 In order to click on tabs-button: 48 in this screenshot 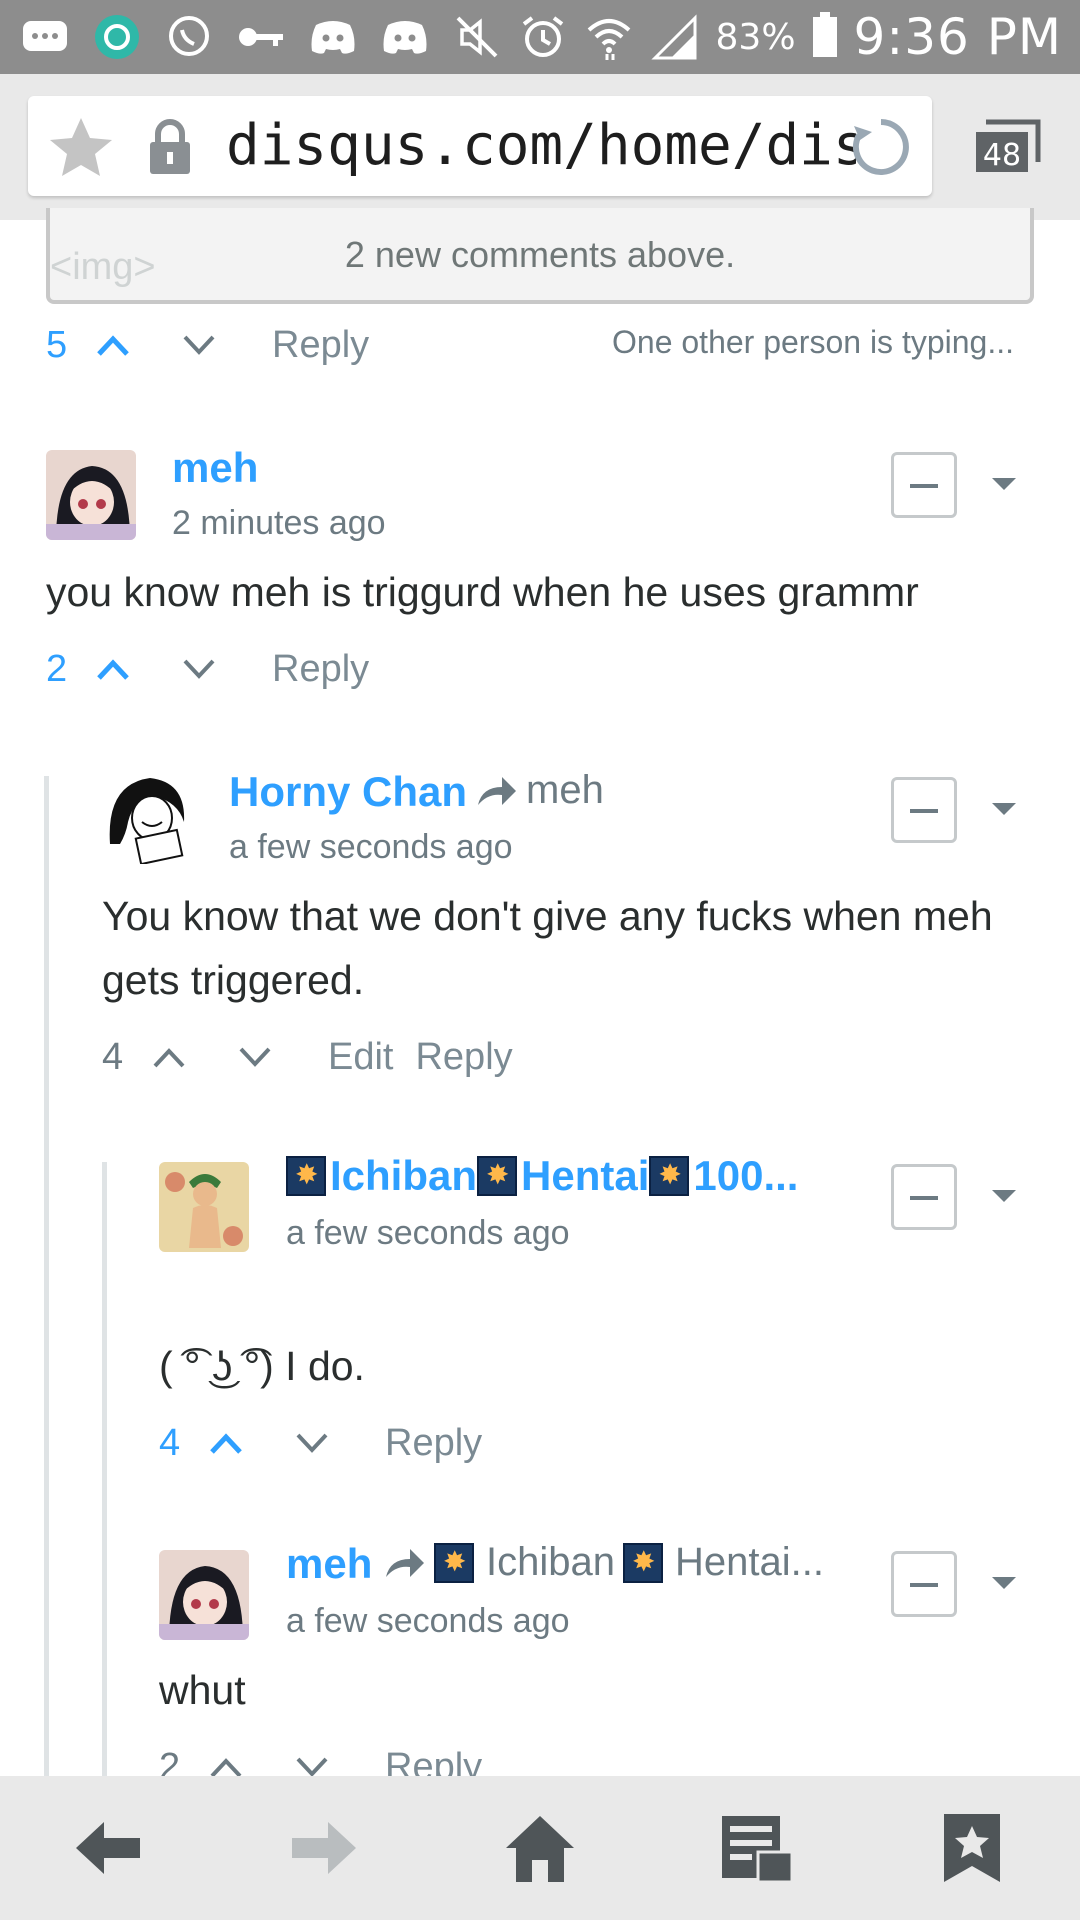, I will do `click(1007, 147)`.